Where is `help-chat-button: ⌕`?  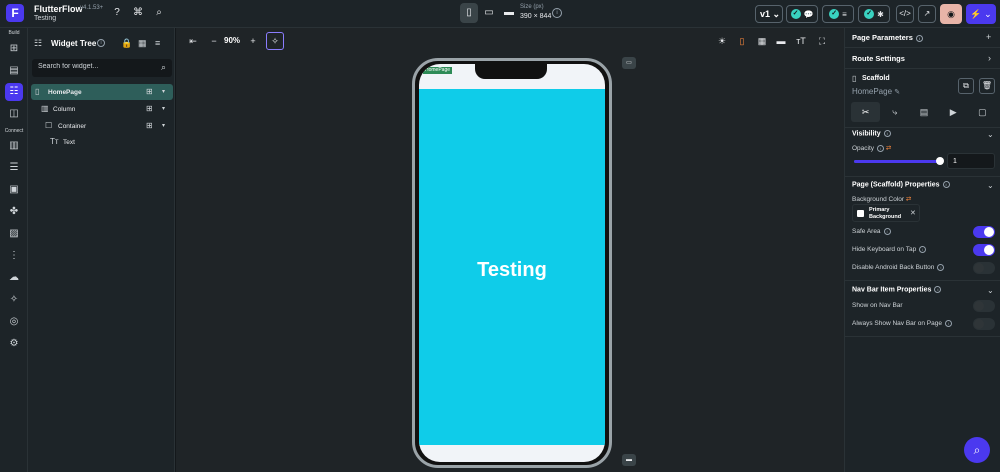 help-chat-button: ⌕ is located at coordinates (977, 450).